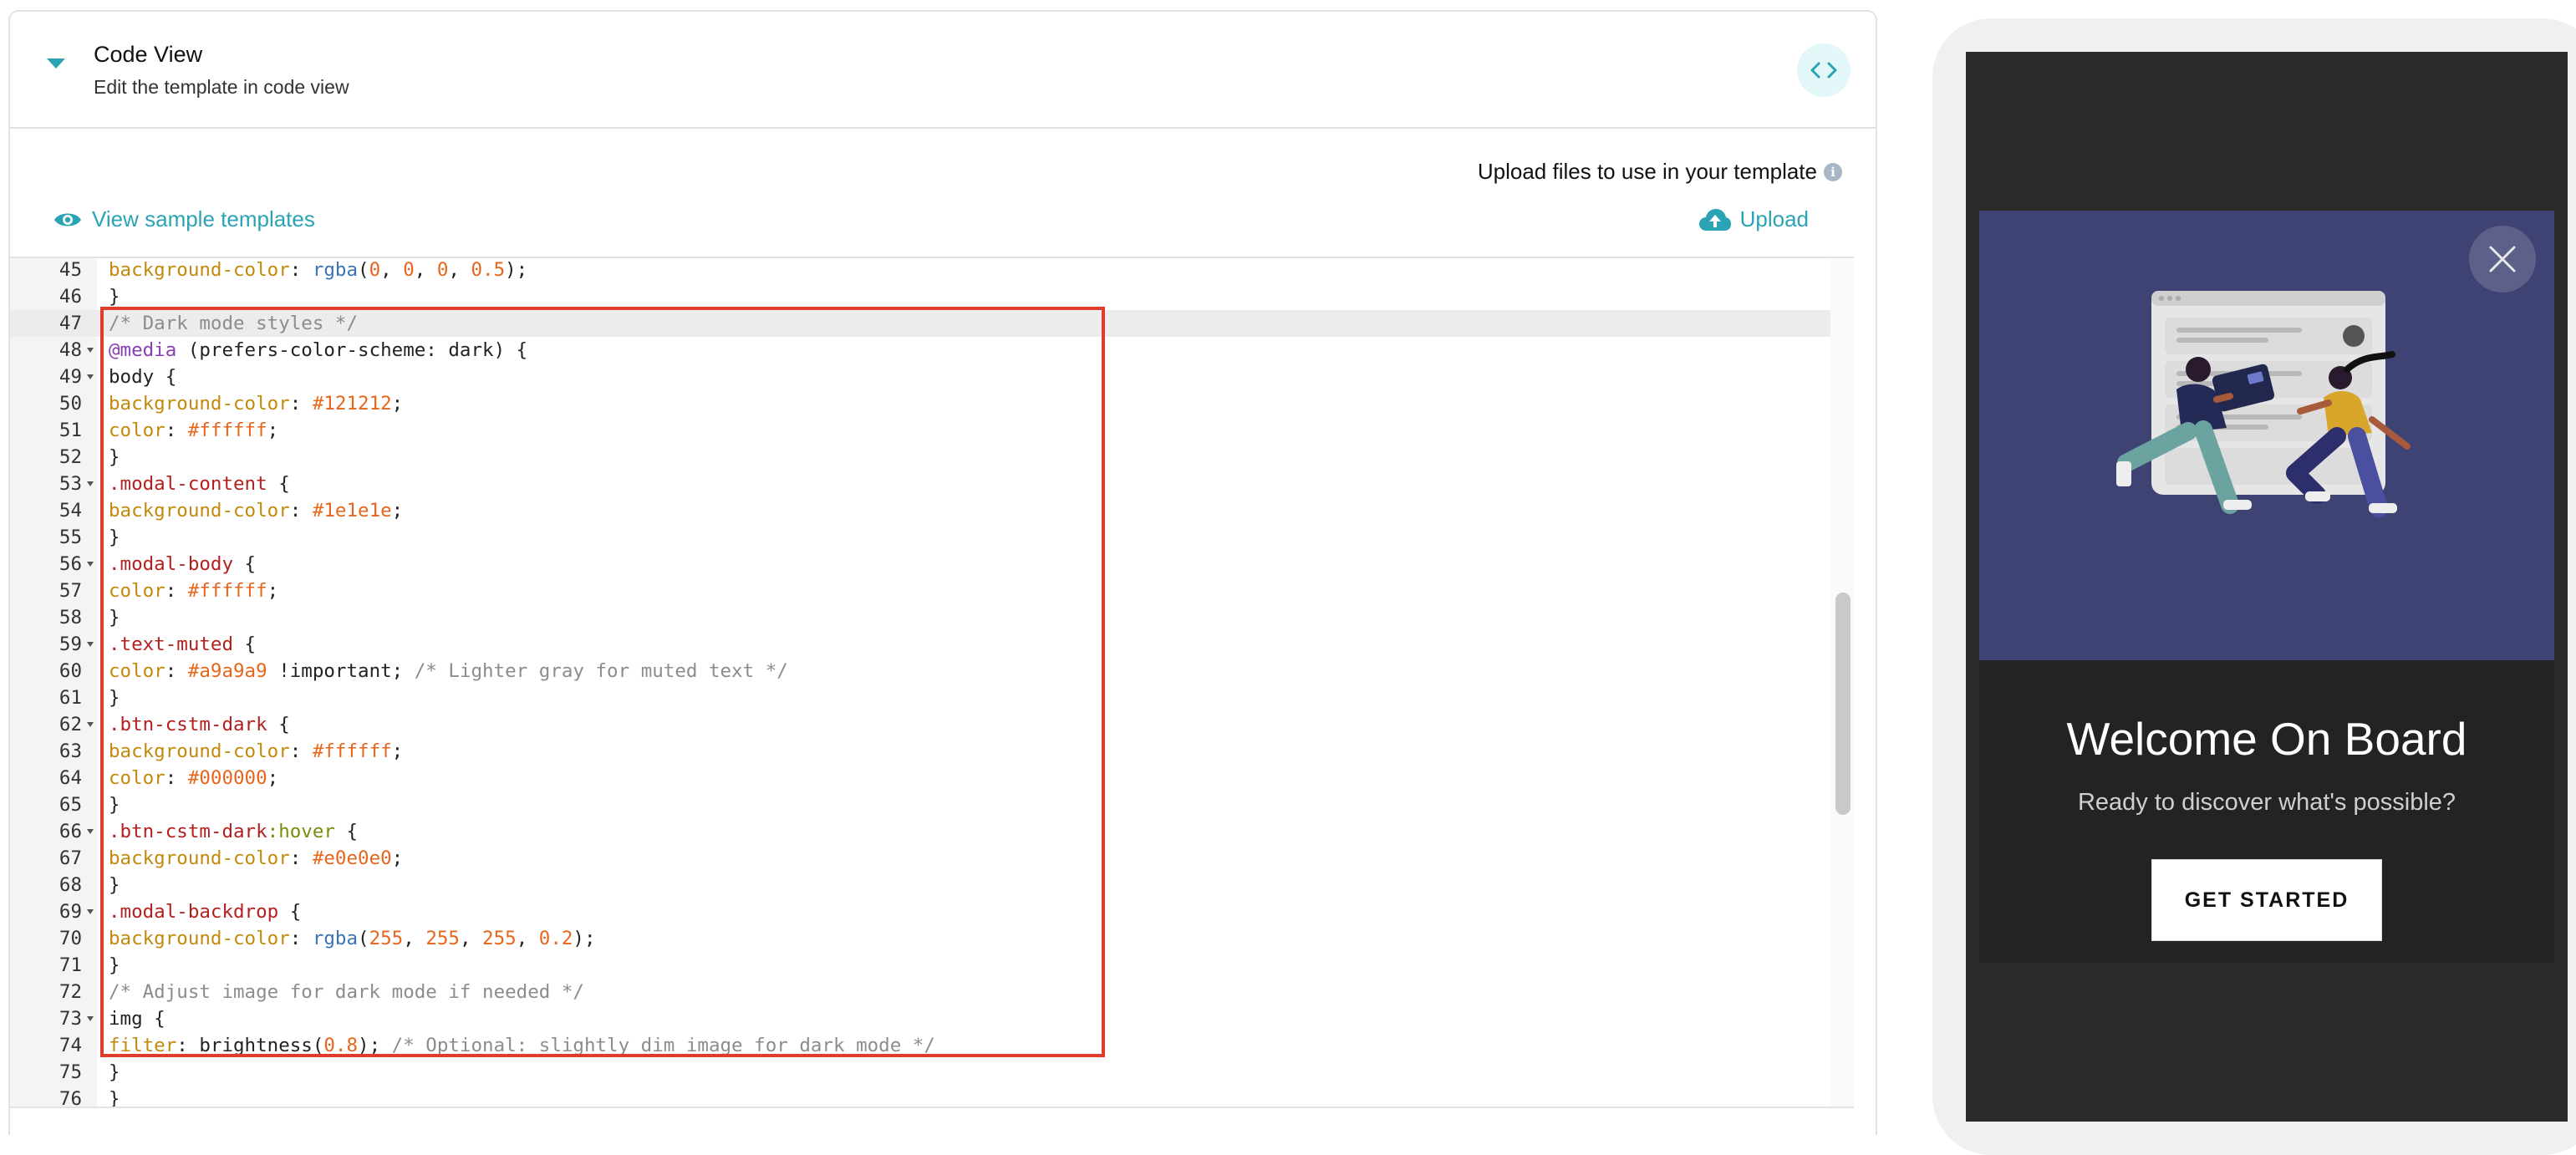 The width and height of the screenshot is (2576, 1155). I want to click on line-number: 57, so click(46, 591).